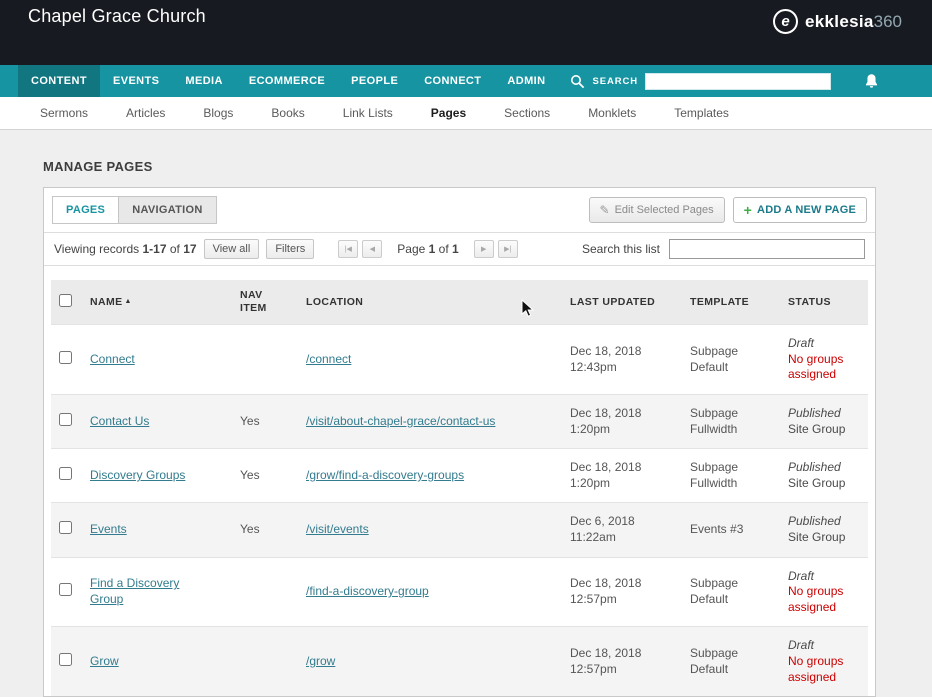 The image size is (932, 697). I want to click on subnav-item-blogs: Blogs, so click(218, 113).